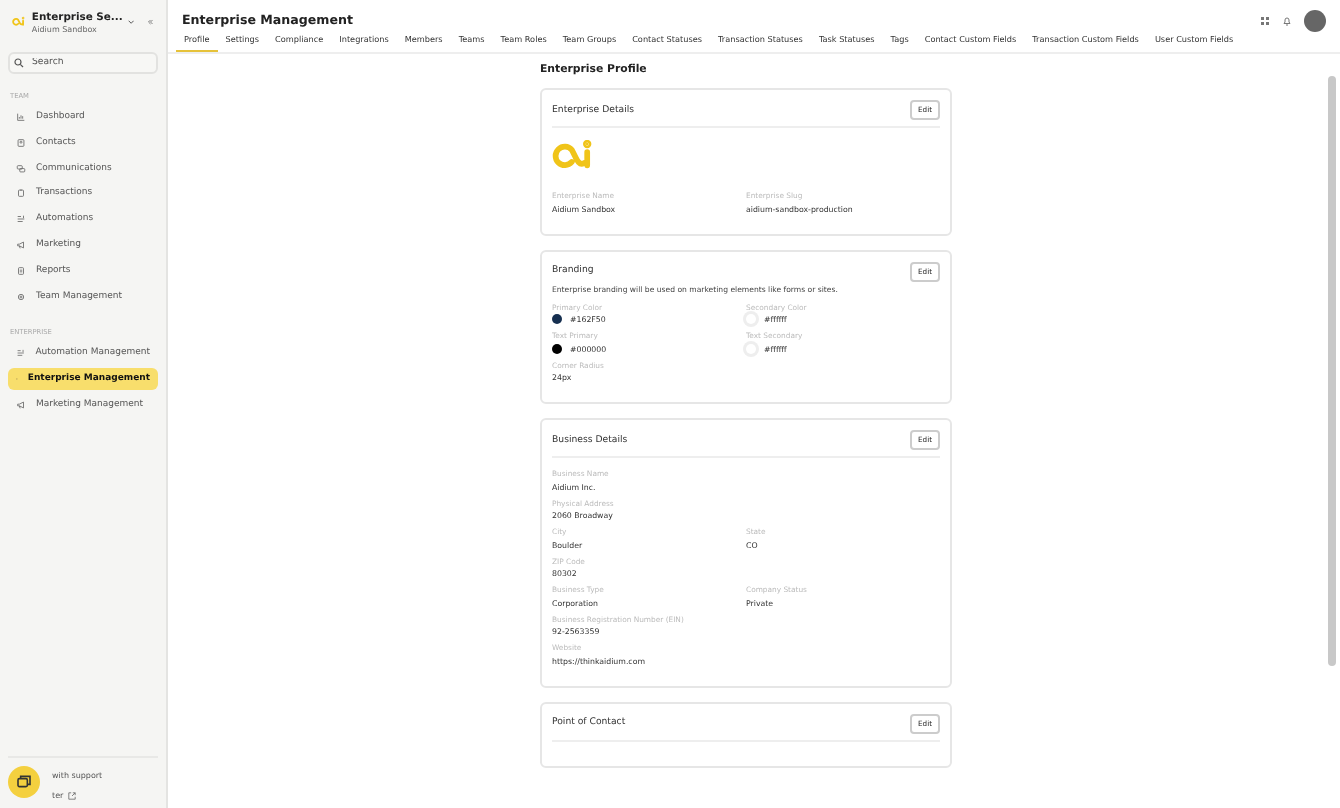 This screenshot has height=808, width=1340. I want to click on bell-icon, so click(1287, 20).